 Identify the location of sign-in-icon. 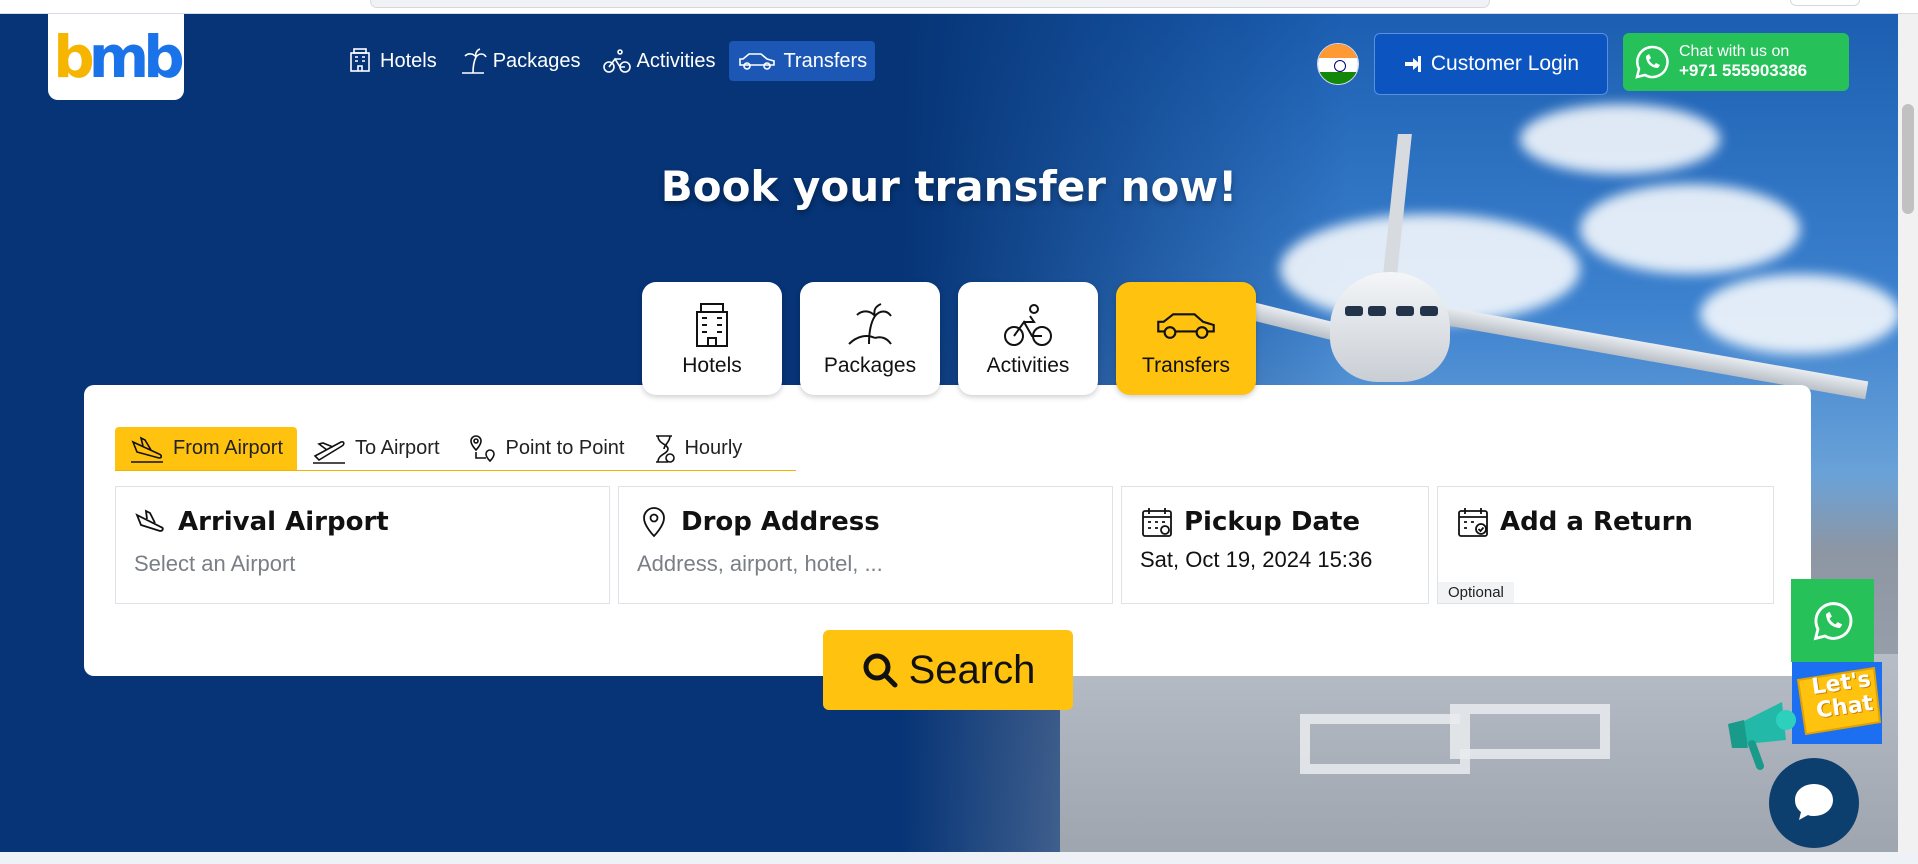
(1412, 64).